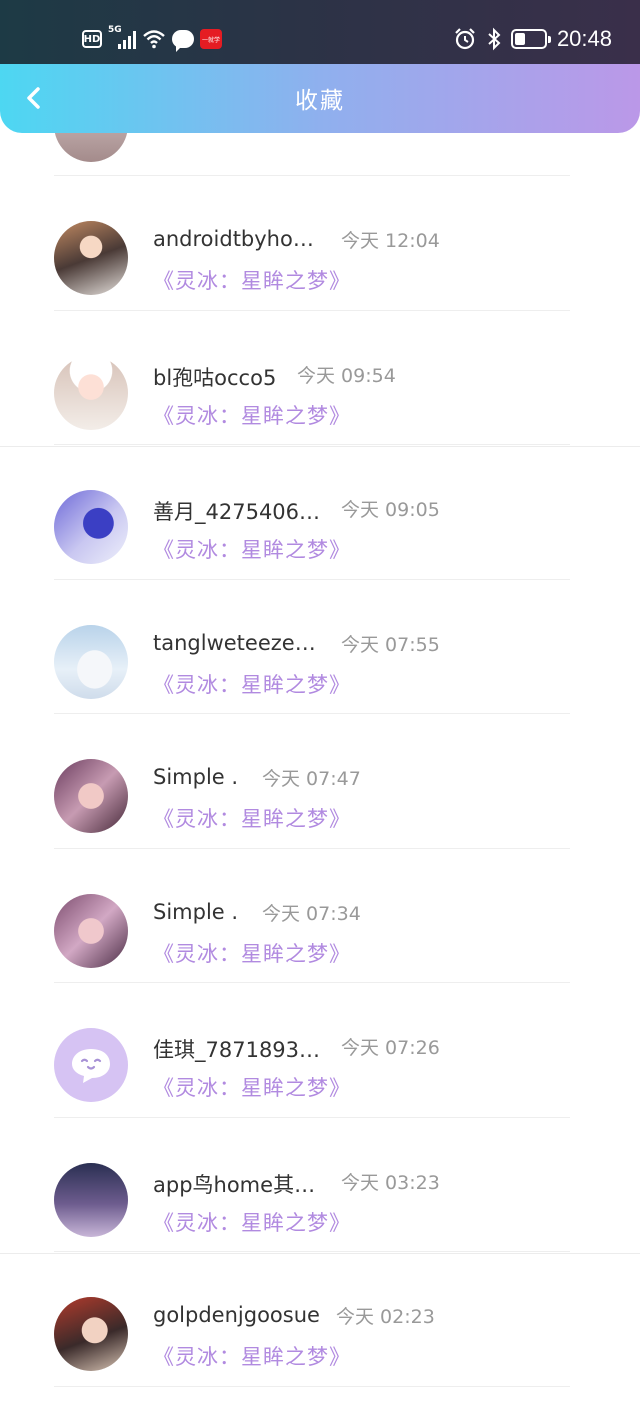  What do you see at coordinates (390, 241) in the screenshot?
I see `favorite-time: 今天 12:04` at bounding box center [390, 241].